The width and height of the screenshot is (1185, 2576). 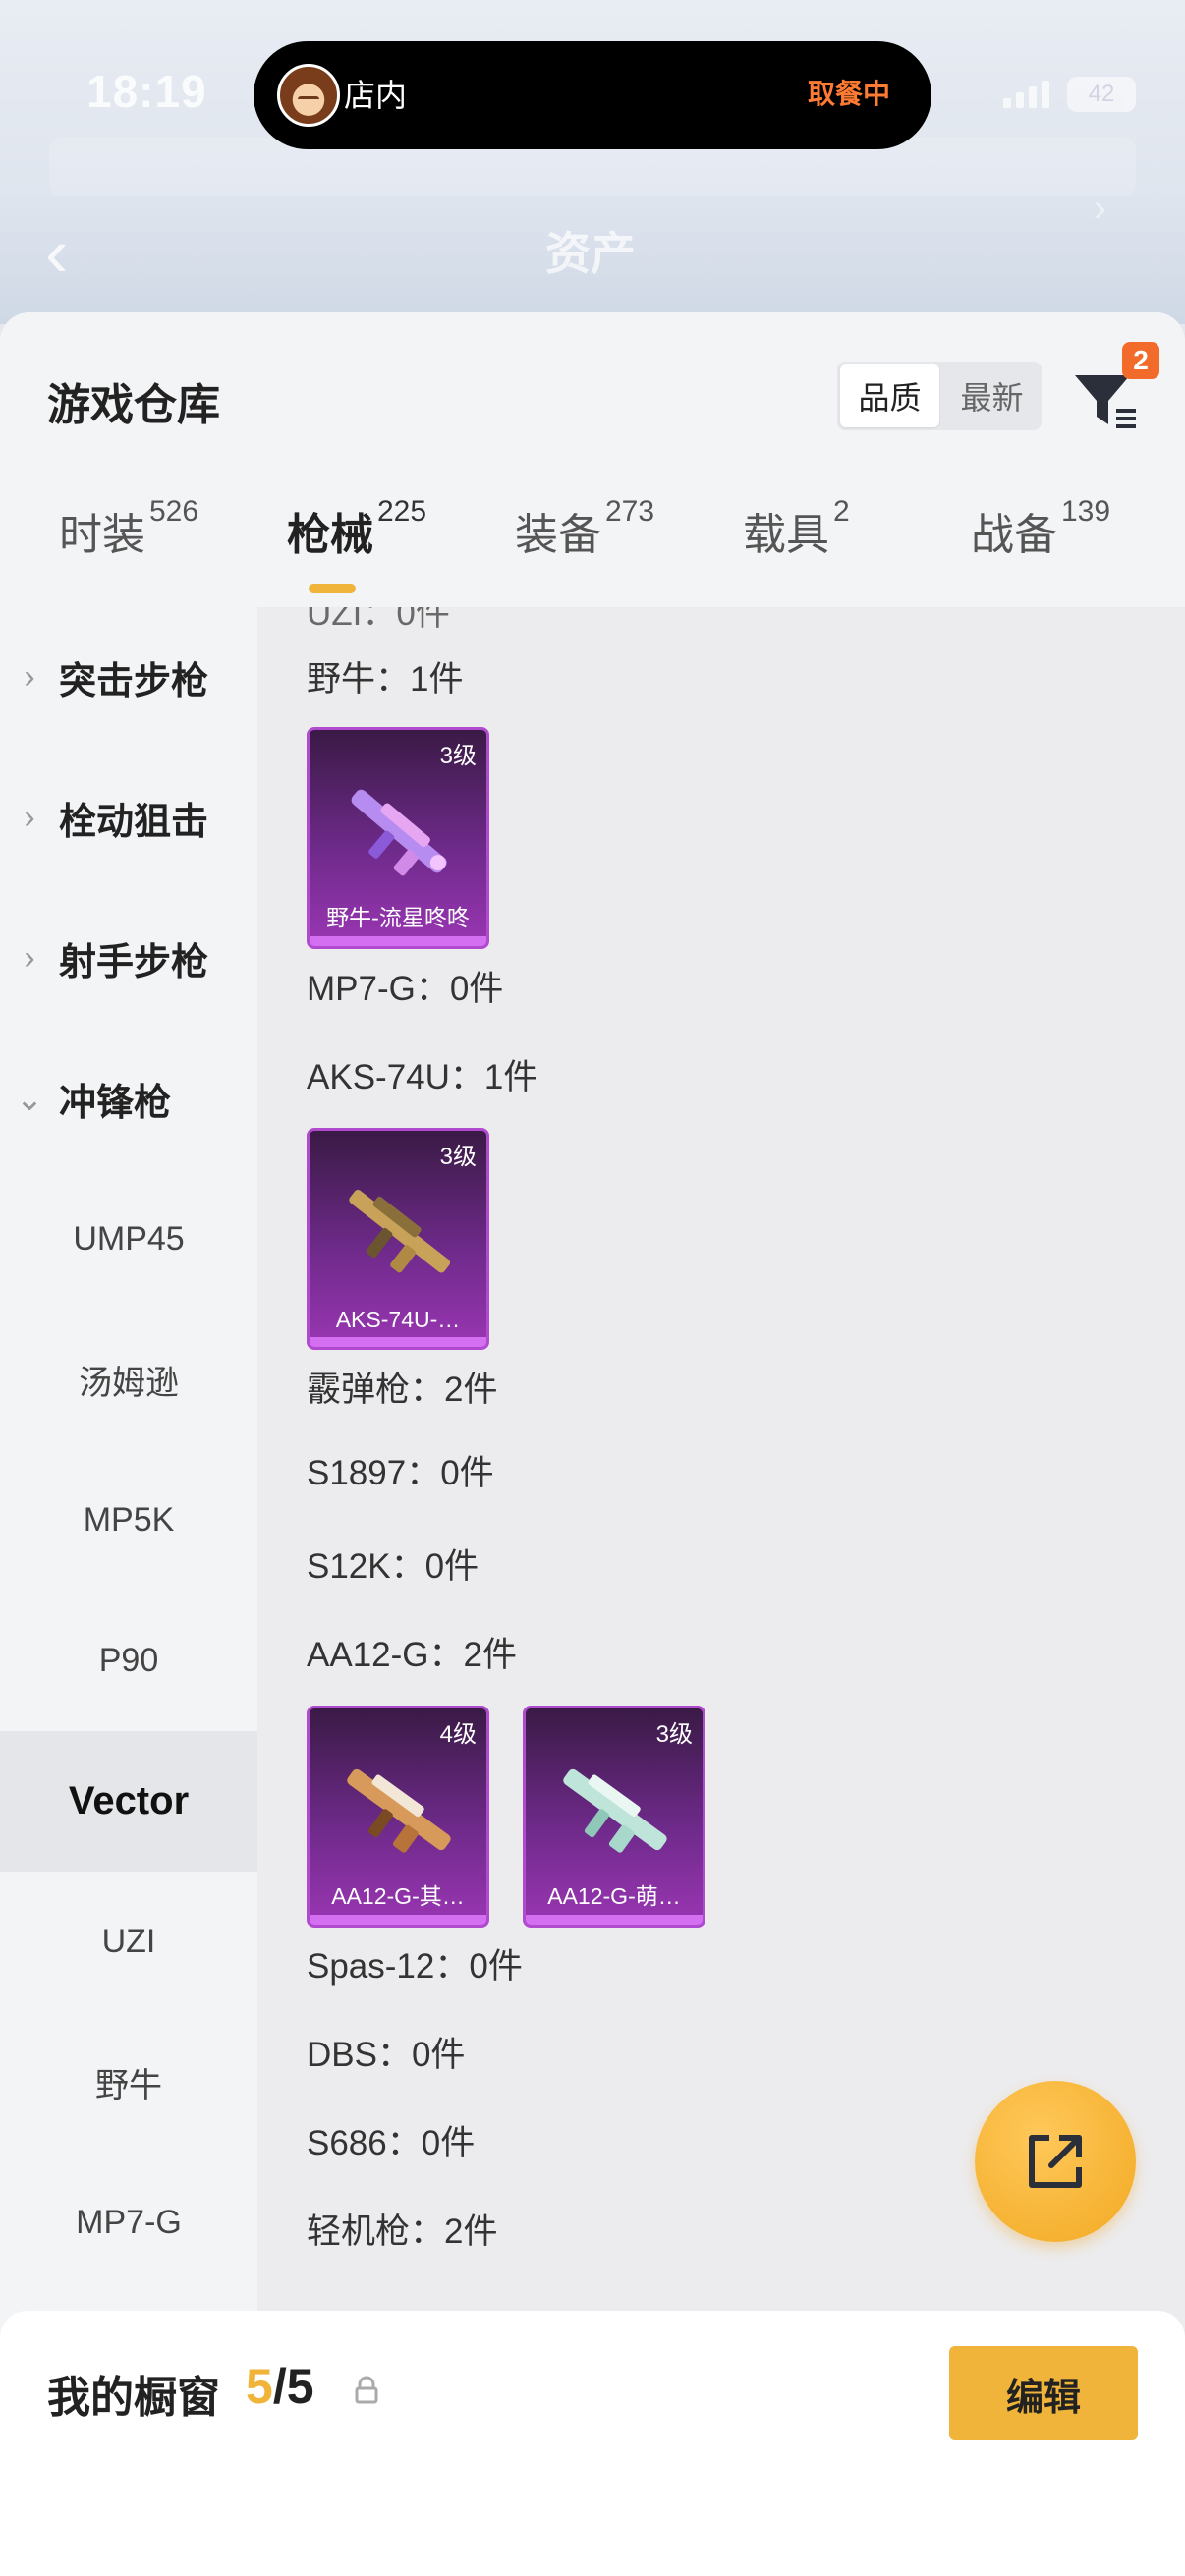 What do you see at coordinates (102, 535) in the screenshot?
I see `tab-label: 时装` at bounding box center [102, 535].